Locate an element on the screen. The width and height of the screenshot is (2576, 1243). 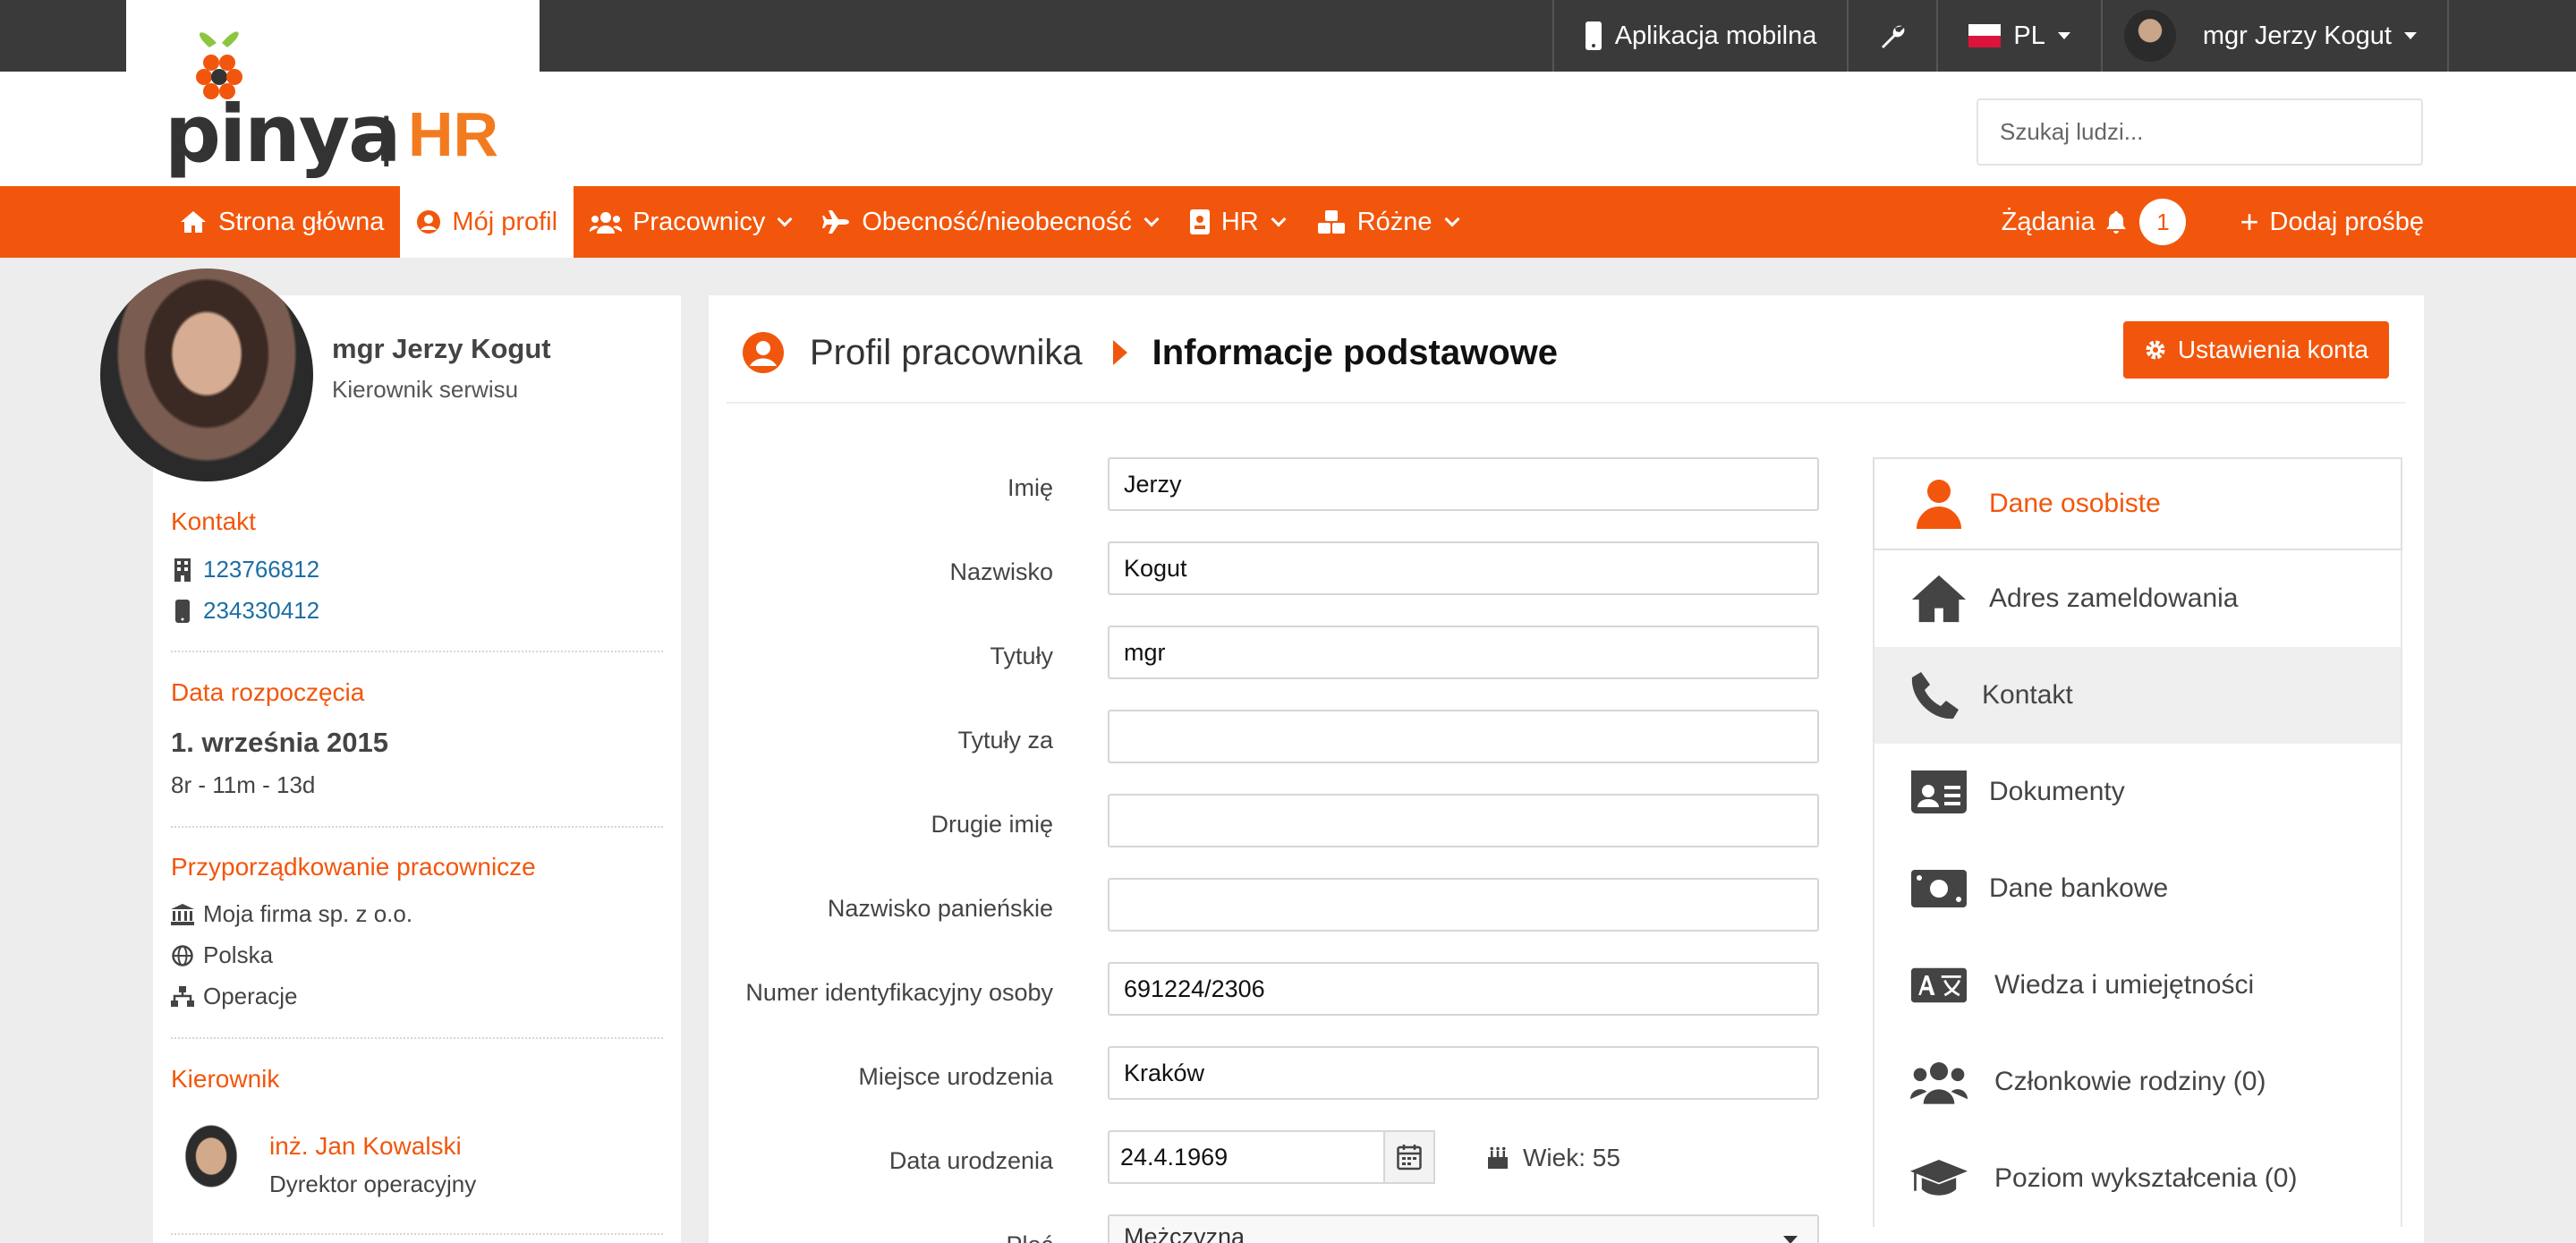
middle-name-field is located at coordinates (1463, 820).